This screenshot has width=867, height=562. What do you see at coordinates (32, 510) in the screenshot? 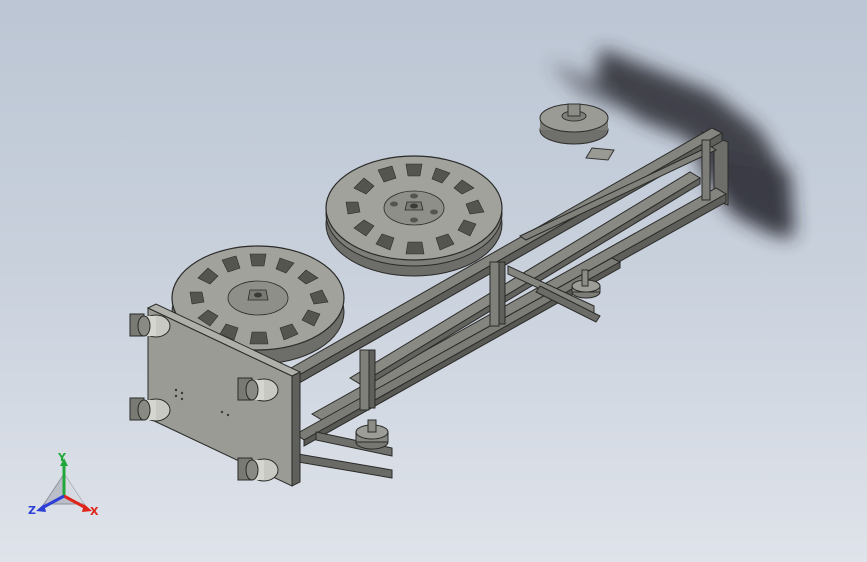
I see `z-axis-label: Z` at bounding box center [32, 510].